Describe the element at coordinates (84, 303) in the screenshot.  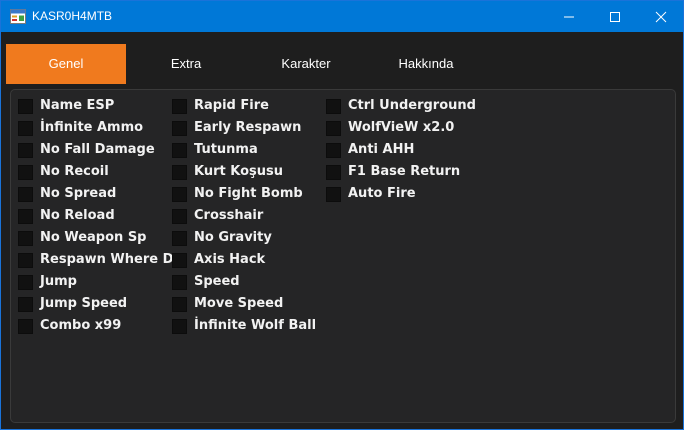
I see `option-label: Jump Speed` at that location.